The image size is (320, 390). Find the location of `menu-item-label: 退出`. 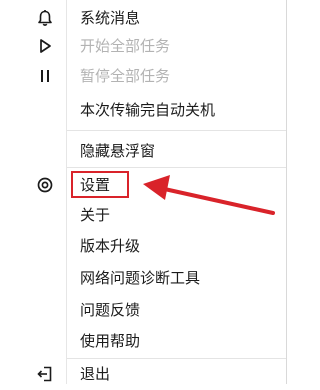

menu-item-label: 退出 is located at coordinates (95, 374).